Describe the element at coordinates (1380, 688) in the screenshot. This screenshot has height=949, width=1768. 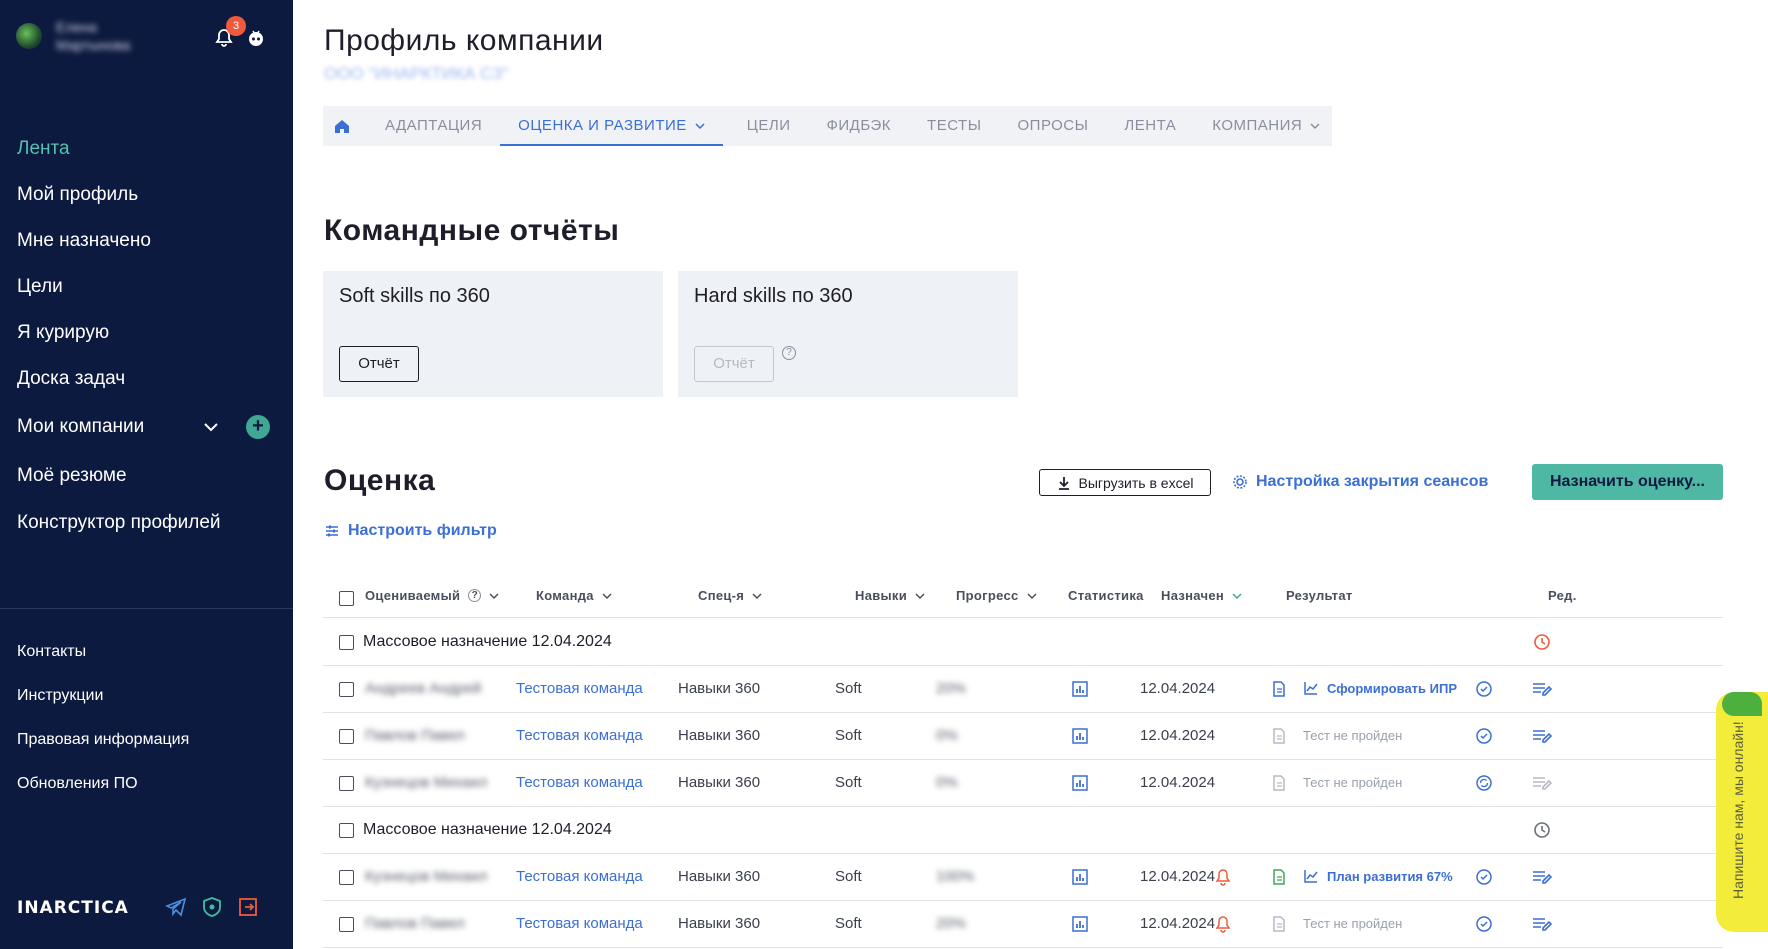
I see `result-link: Сформировать ИПР` at that location.